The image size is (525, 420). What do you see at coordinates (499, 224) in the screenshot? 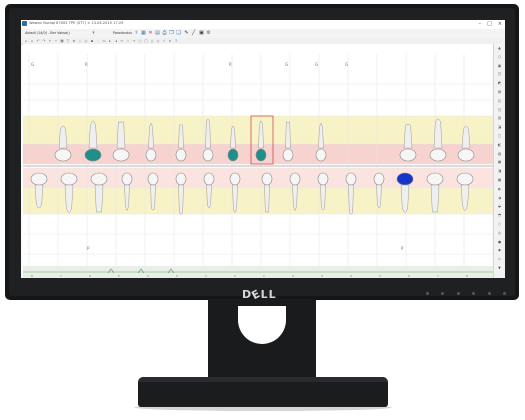
I see `side-tool-icon: ○` at bounding box center [499, 224].